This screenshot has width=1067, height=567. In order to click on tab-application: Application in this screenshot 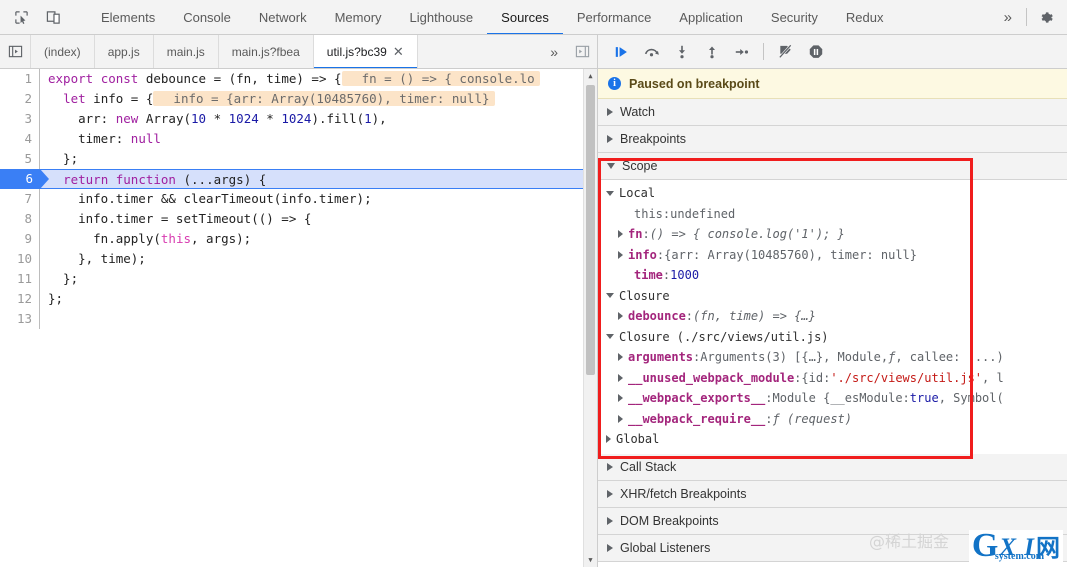, I will do `click(711, 17)`.